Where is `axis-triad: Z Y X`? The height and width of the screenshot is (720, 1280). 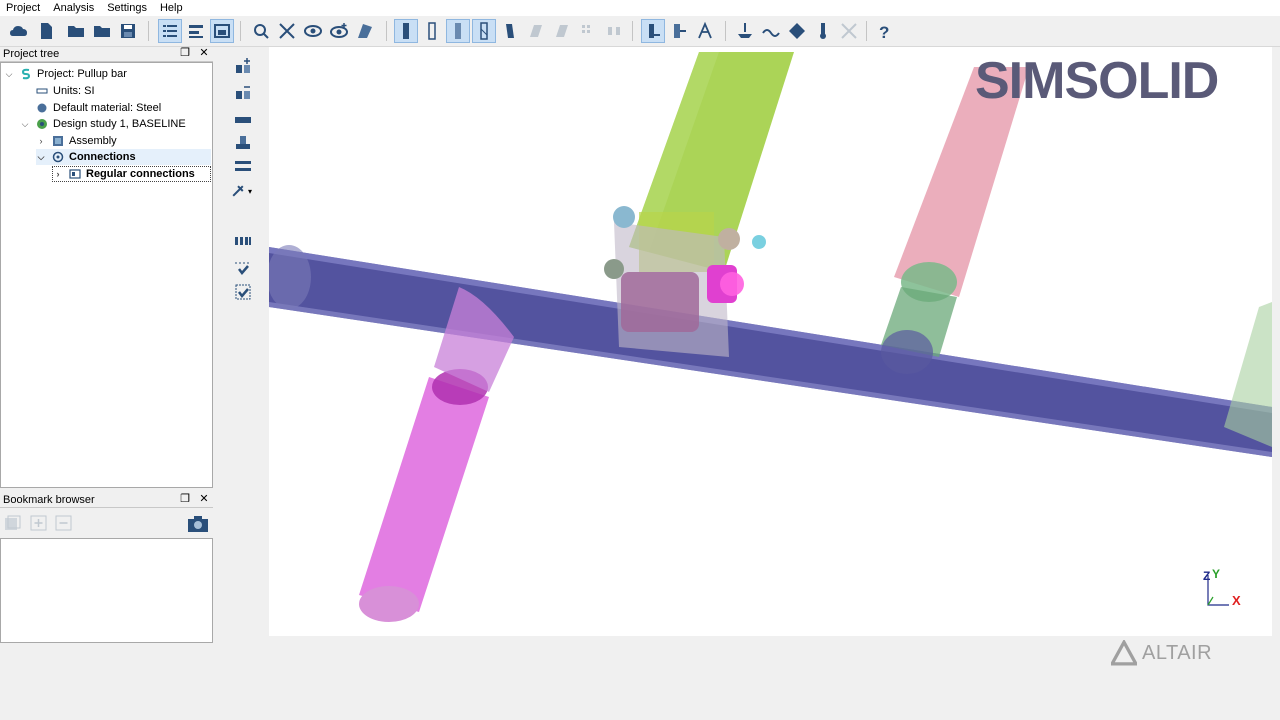 axis-triad: Z Y X is located at coordinates (1224, 589).